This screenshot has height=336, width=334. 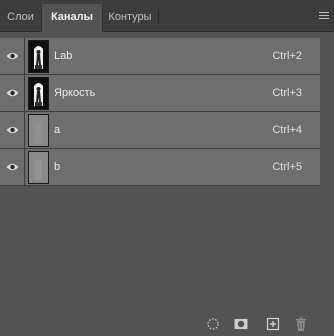 What do you see at coordinates (158, 17) in the screenshot?
I see `tab-divider` at bounding box center [158, 17].